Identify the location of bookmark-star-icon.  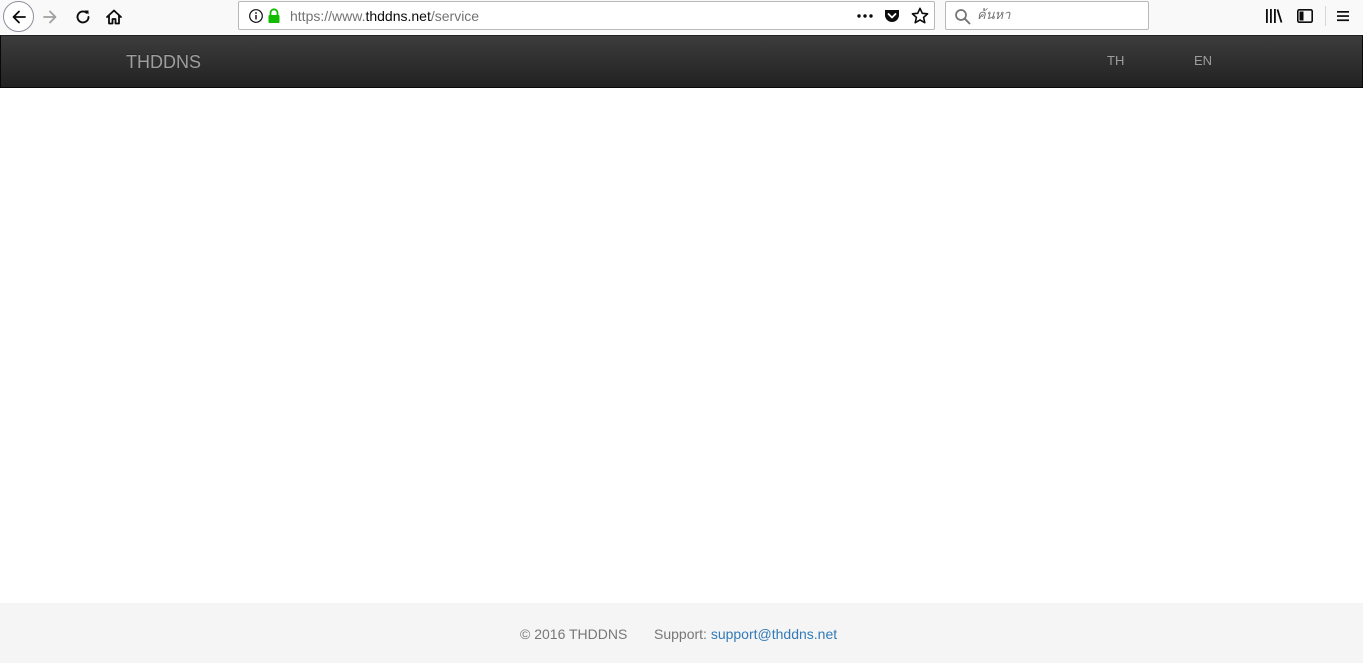
(920, 16).